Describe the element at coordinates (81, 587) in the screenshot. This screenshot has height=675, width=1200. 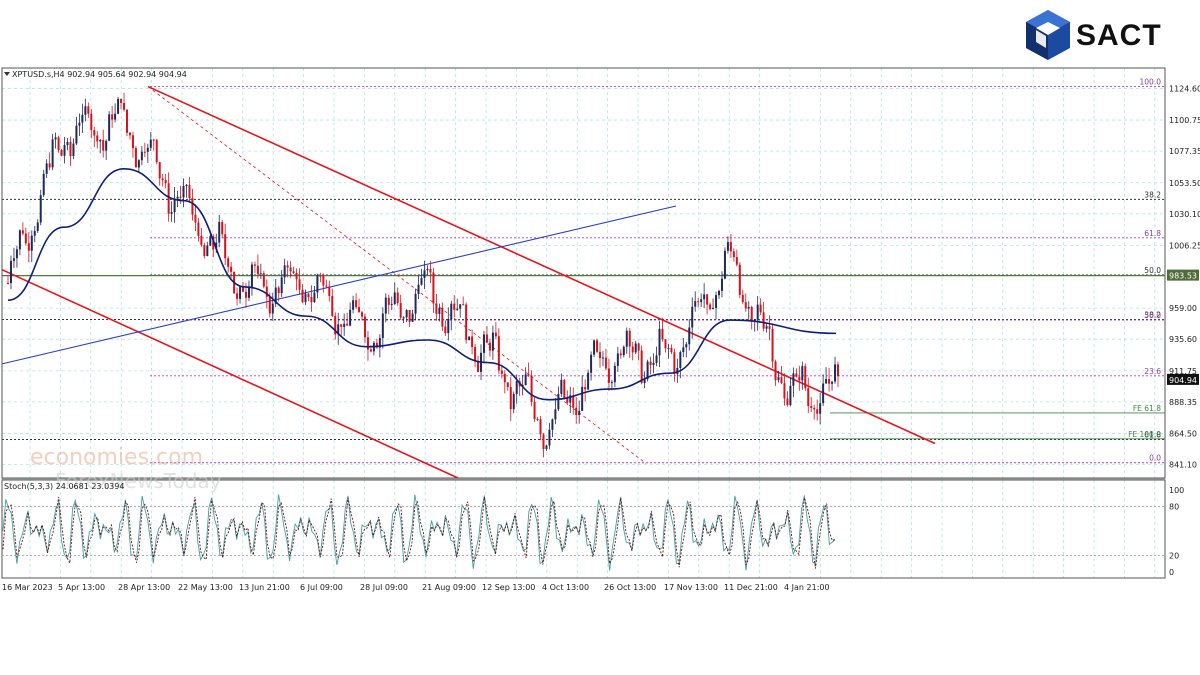
I see `x-tick-label: 5 Apr 13:00` at that location.